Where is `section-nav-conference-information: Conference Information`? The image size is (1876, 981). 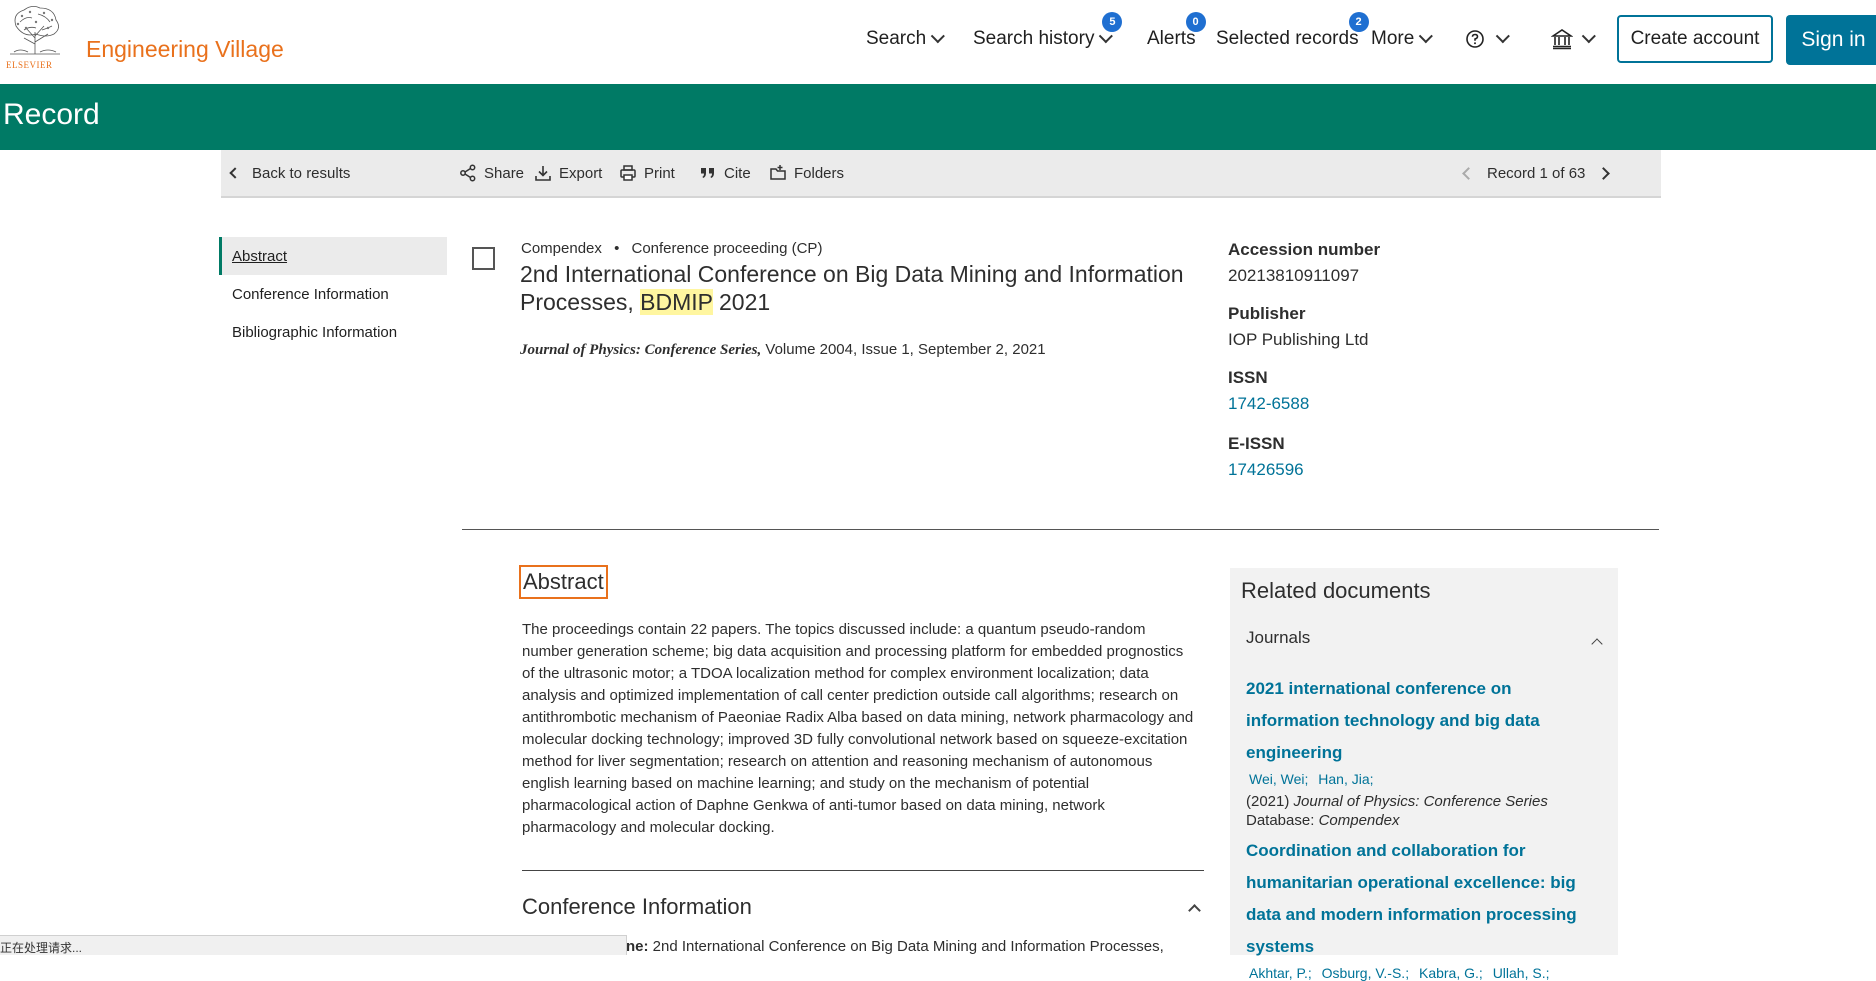 section-nav-conference-information: Conference Information is located at coordinates (333, 294).